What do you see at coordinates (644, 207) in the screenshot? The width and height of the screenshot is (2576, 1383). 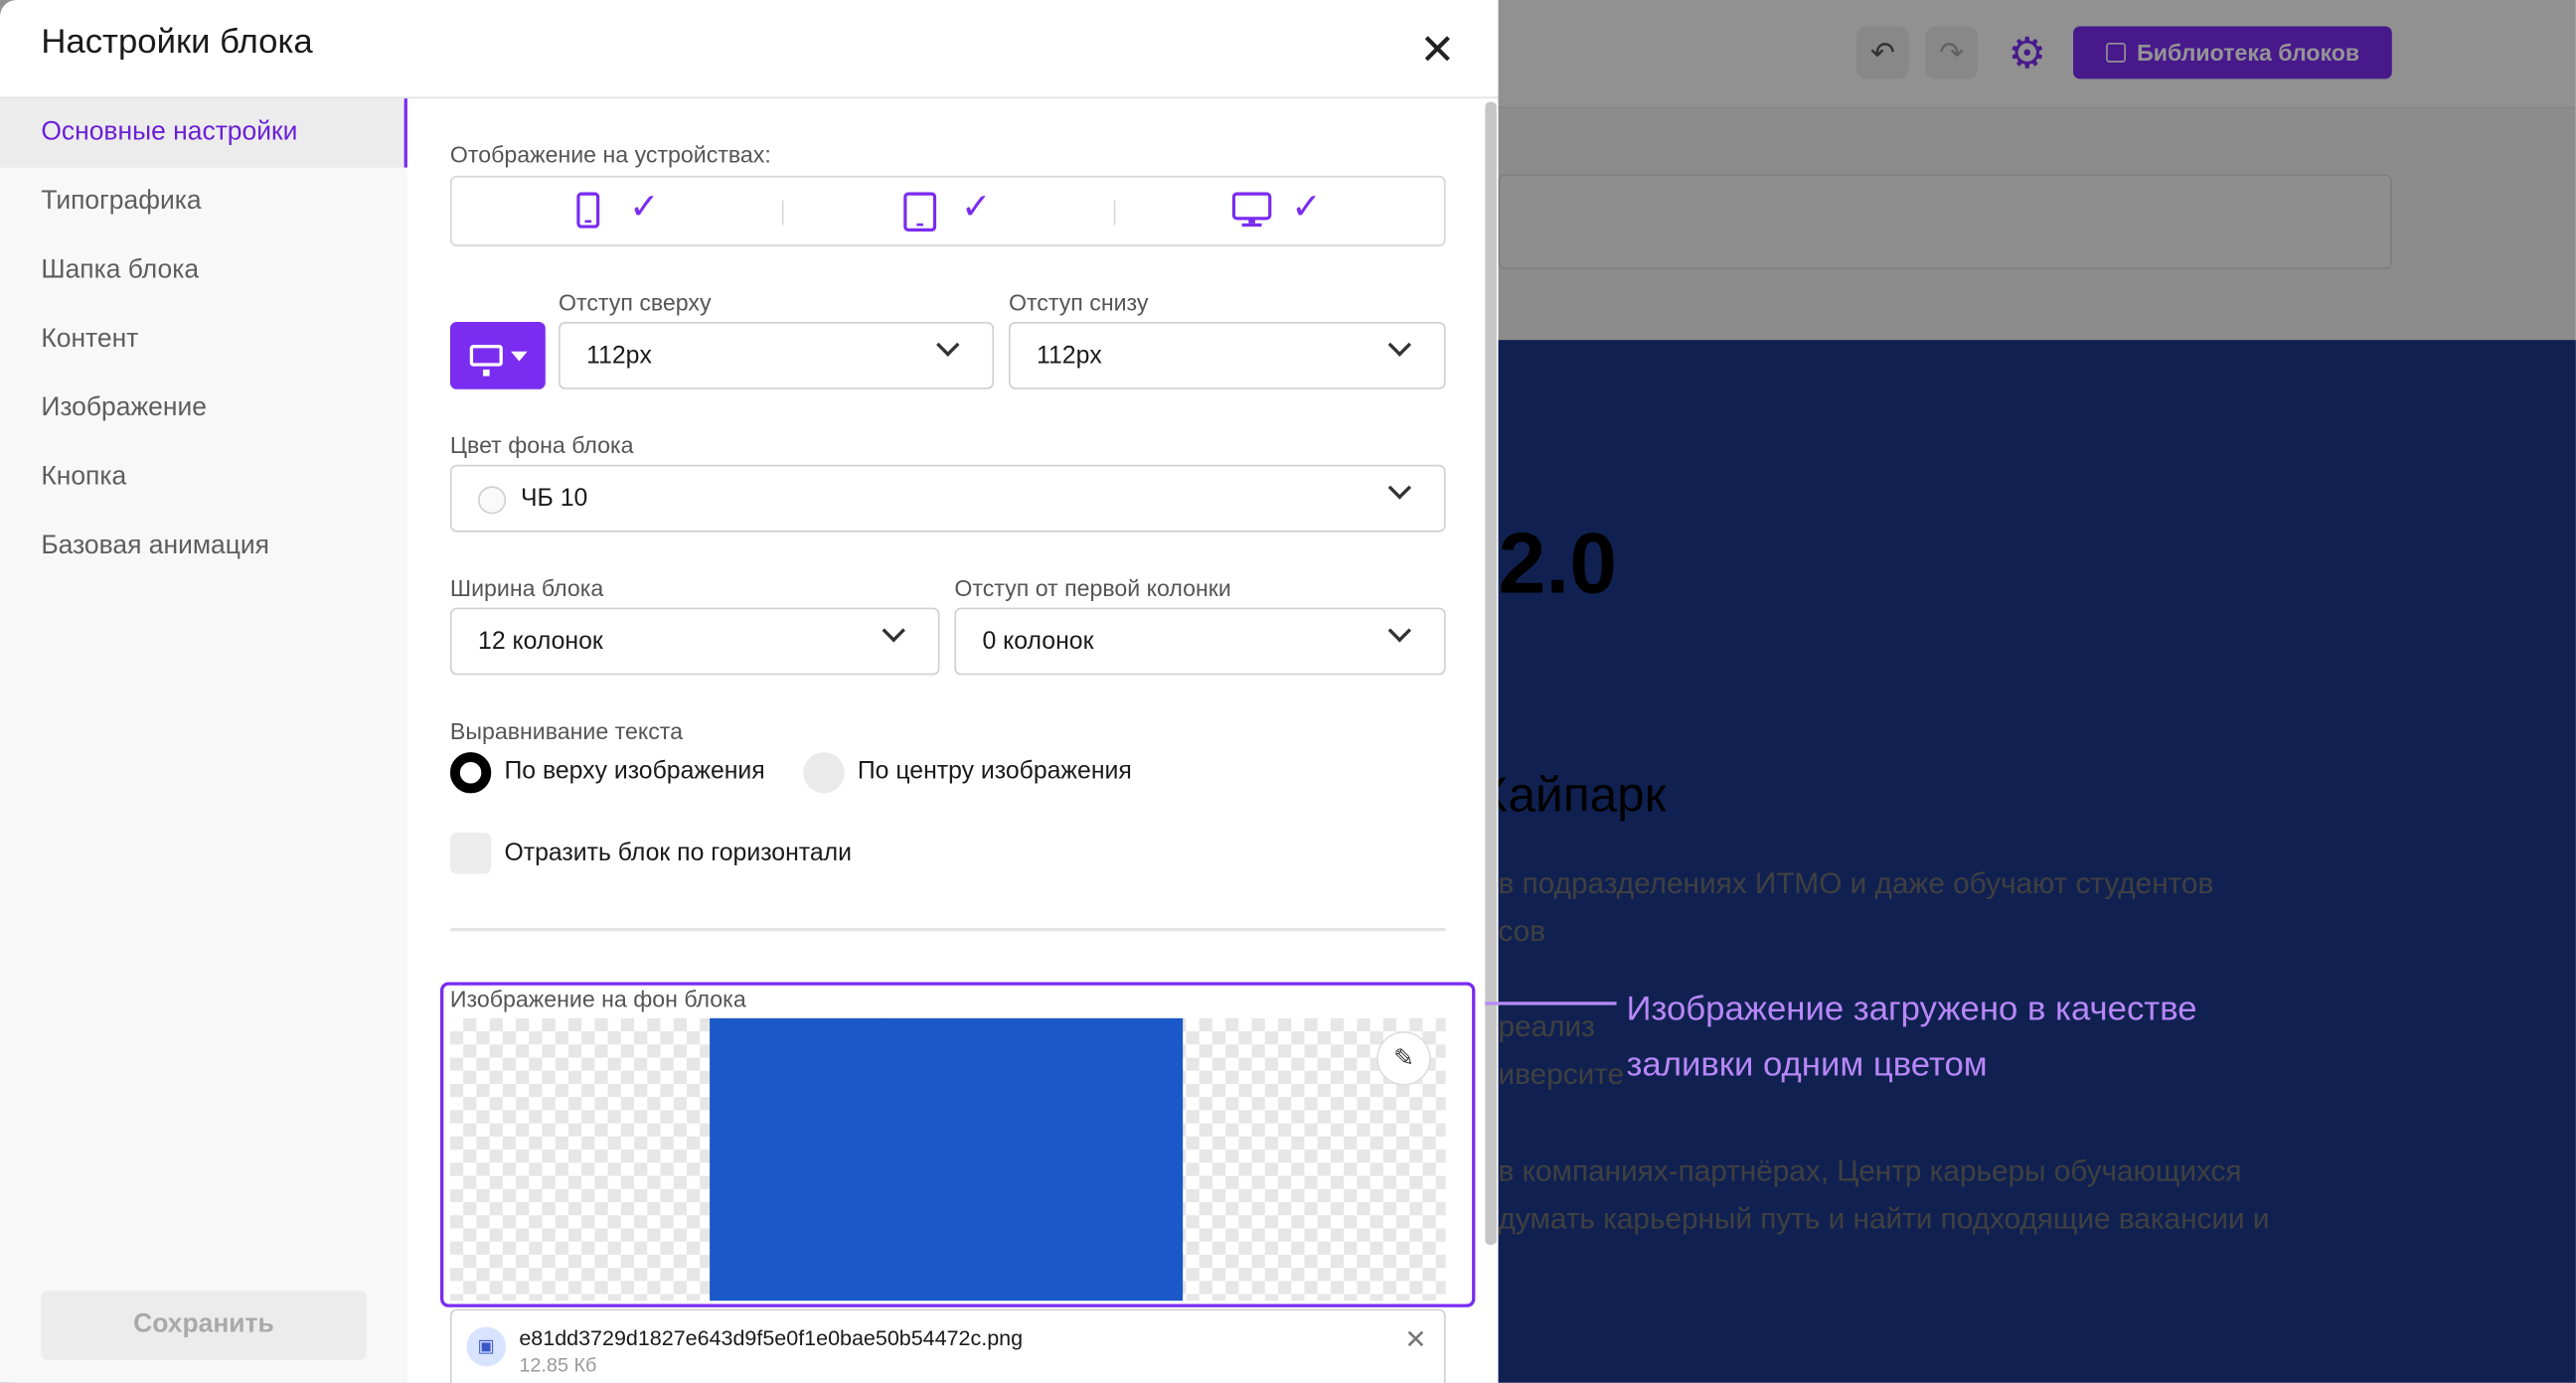 I see `phone-check-icon: ✓` at bounding box center [644, 207].